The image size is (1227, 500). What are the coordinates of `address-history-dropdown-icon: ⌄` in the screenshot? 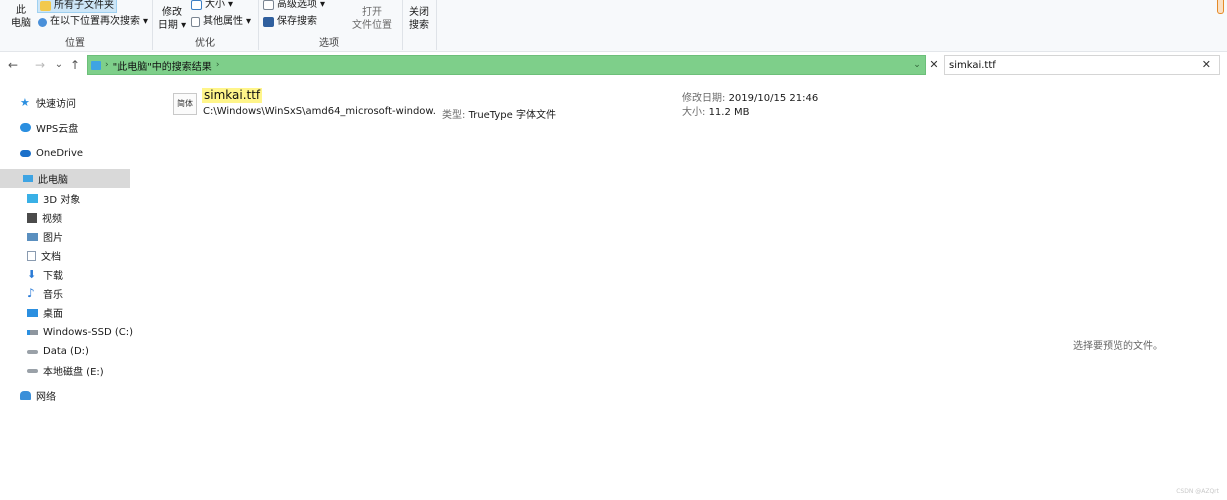 It's located at (917, 65).